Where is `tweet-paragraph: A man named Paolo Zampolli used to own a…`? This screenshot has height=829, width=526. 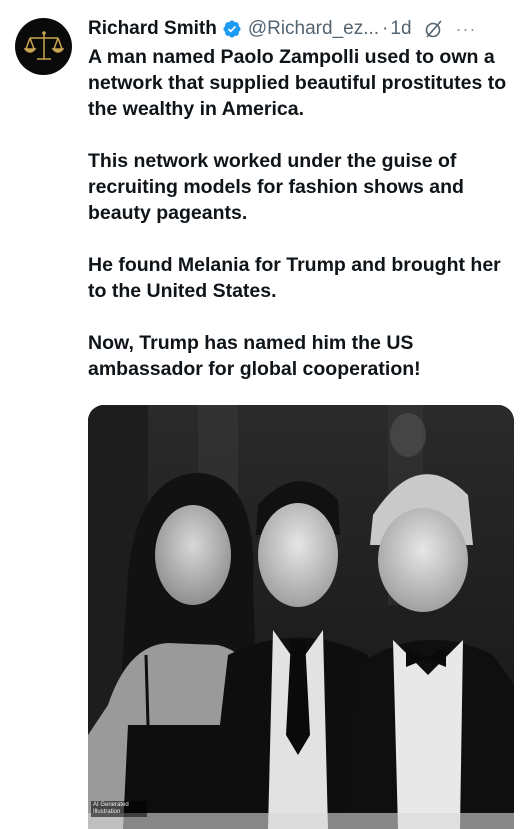 tweet-paragraph: A man named Paolo Zampolli used to own a… is located at coordinates (297, 83).